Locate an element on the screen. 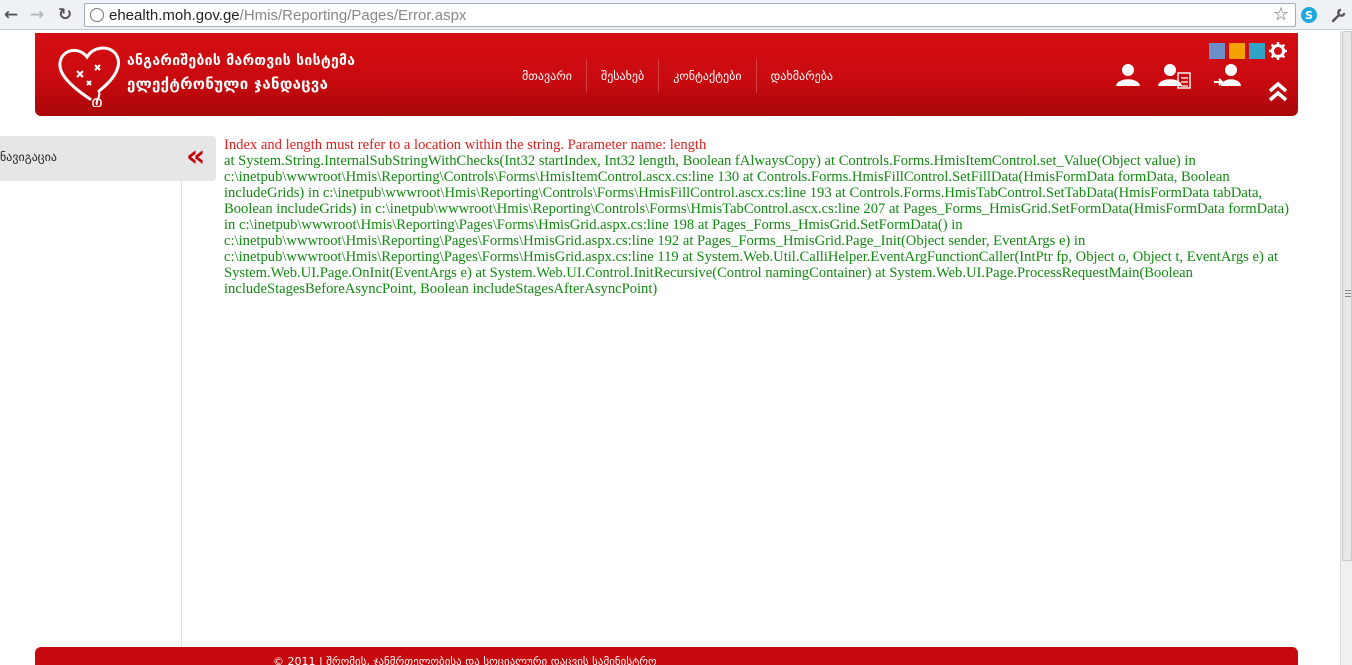 The height and width of the screenshot is (665, 1352). reload-icon: ↻ is located at coordinates (65, 15).